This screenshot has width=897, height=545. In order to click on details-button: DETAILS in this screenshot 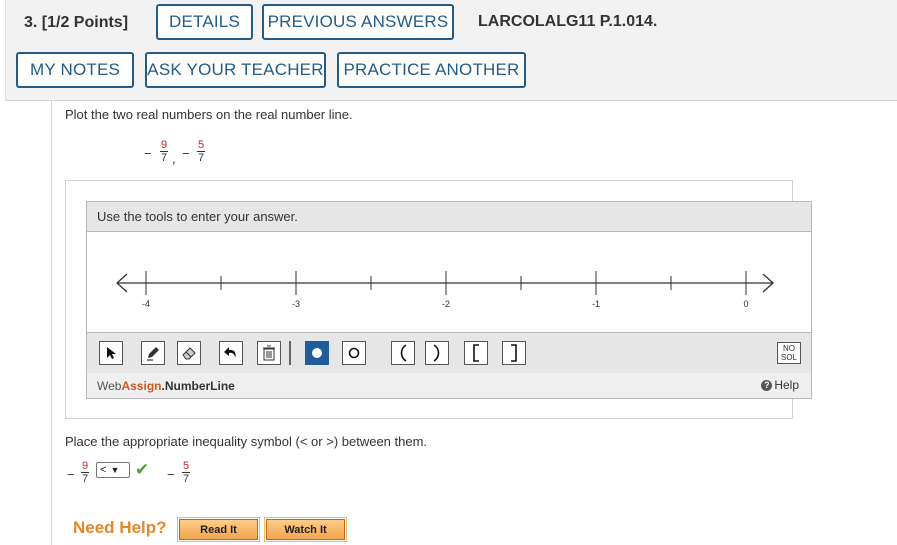, I will do `click(204, 22)`.